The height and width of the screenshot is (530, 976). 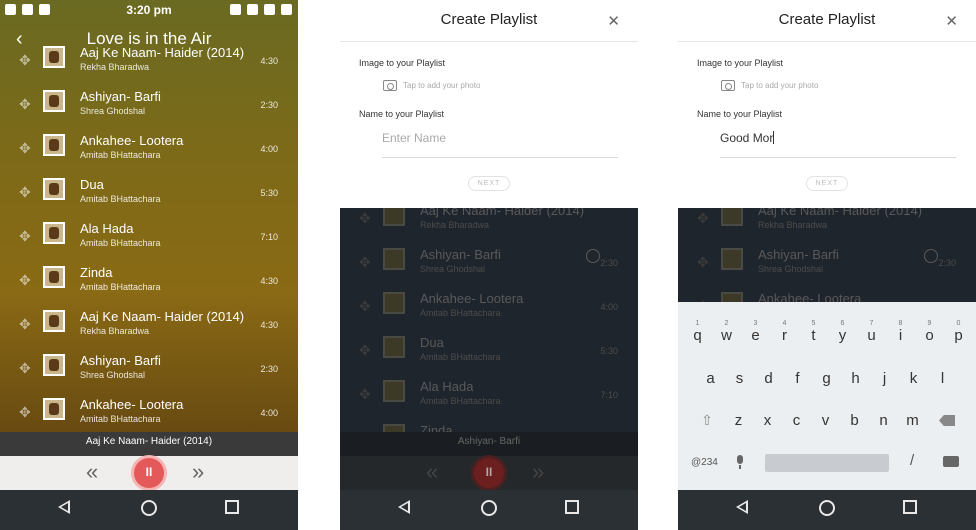 What do you see at coordinates (198, 472) in the screenshot?
I see `next-icon: »` at bounding box center [198, 472].